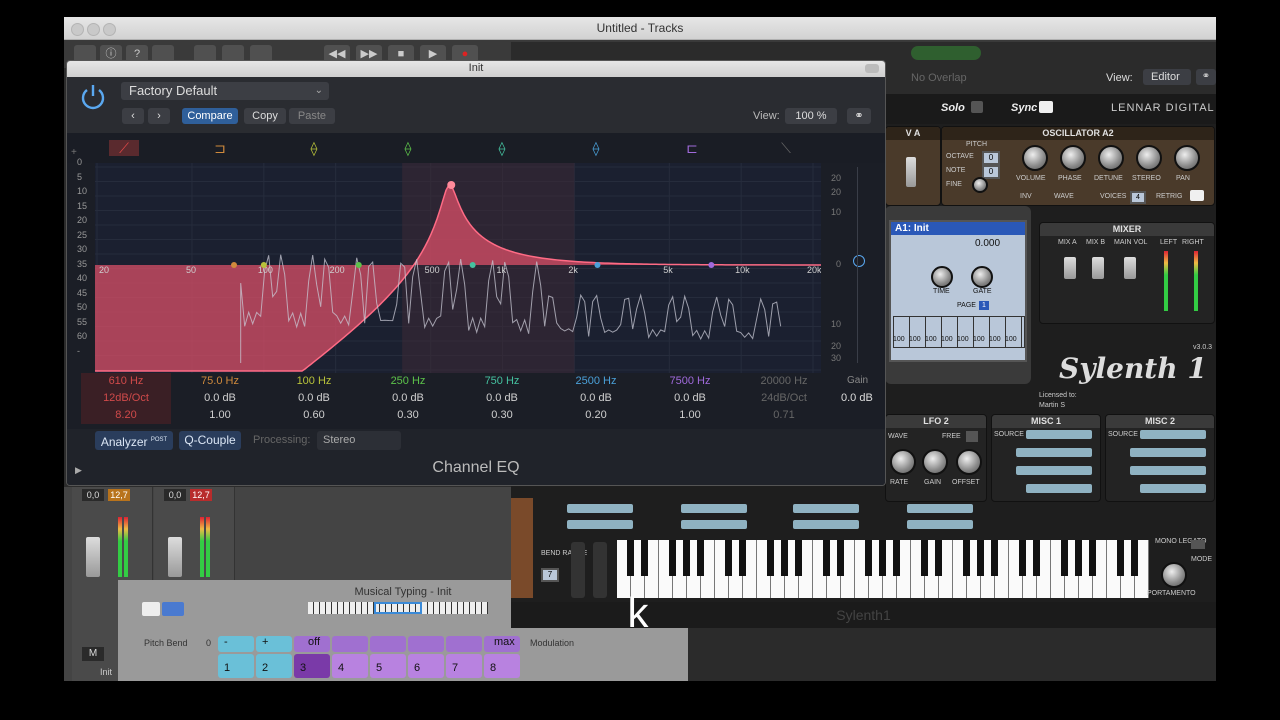 The width and height of the screenshot is (1280, 720). What do you see at coordinates (134, 440) in the screenshot?
I see `analyzer-button: Analyzer POST` at bounding box center [134, 440].